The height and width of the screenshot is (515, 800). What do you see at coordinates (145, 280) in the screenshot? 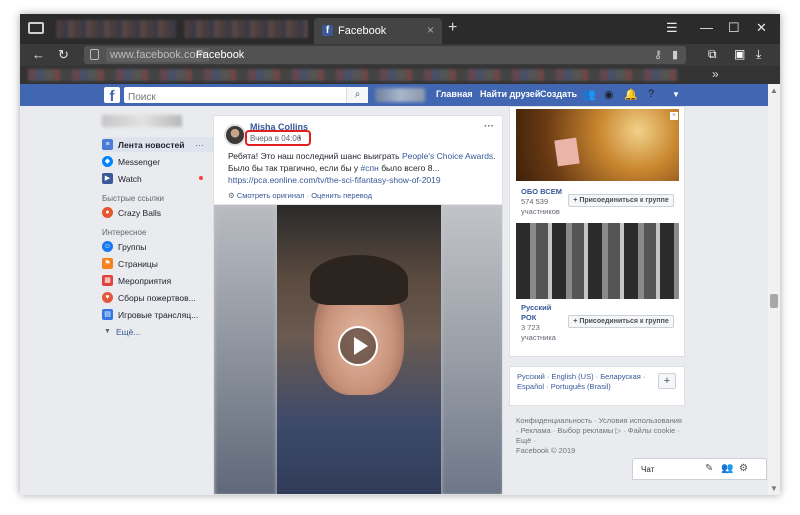
I see `sidebar-item-label: Мероприятия` at bounding box center [145, 280].